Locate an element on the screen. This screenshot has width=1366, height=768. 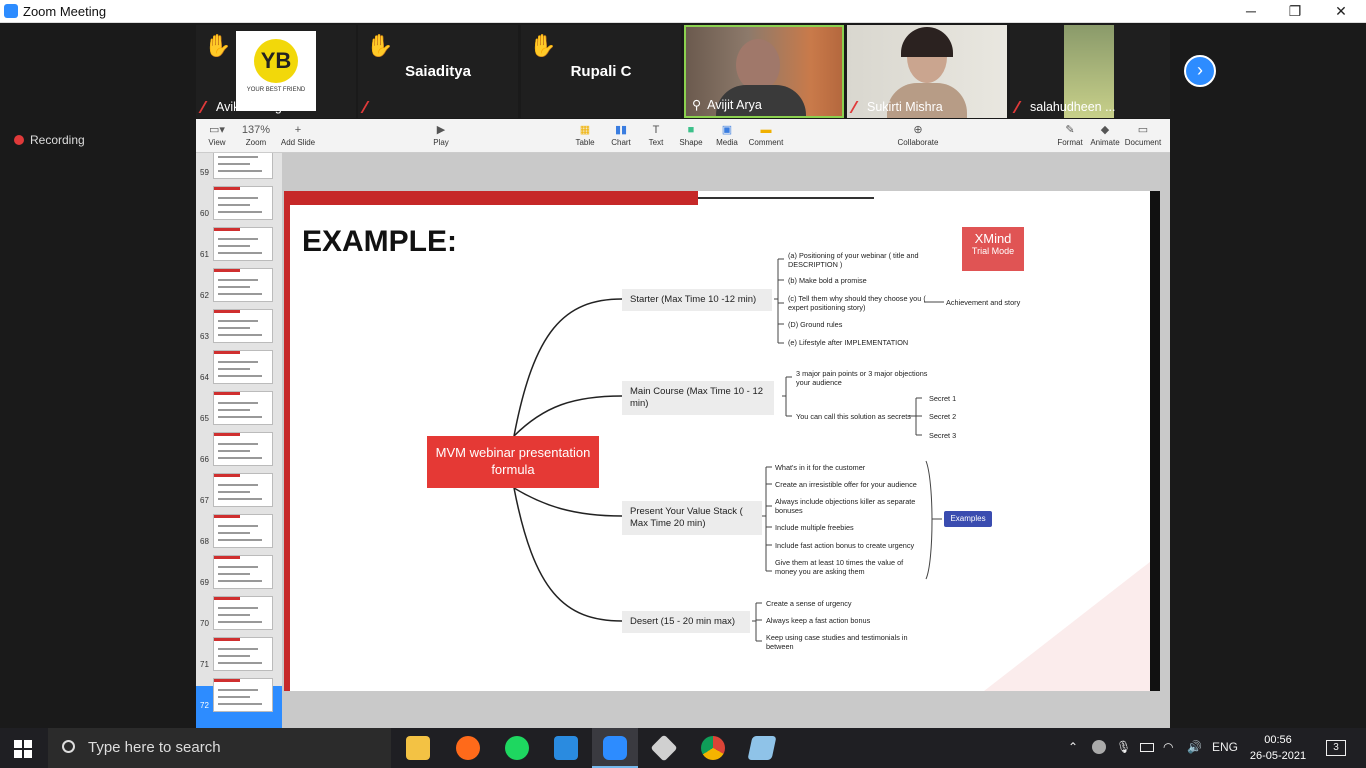
document-icon: ▭ is located at coordinates (1143, 130).